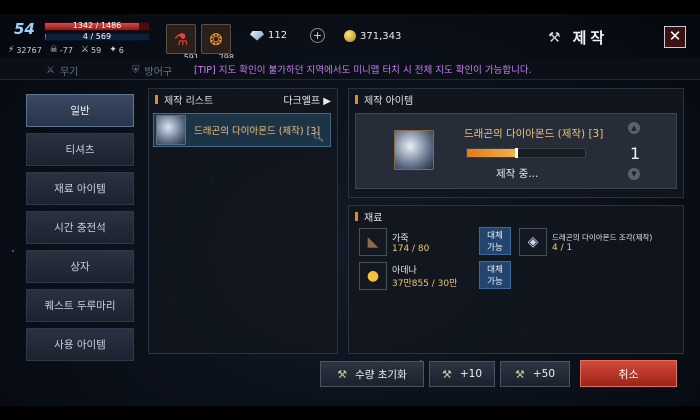 This screenshot has height=420, width=700. I want to click on diamond-currency: 112, so click(268, 35).